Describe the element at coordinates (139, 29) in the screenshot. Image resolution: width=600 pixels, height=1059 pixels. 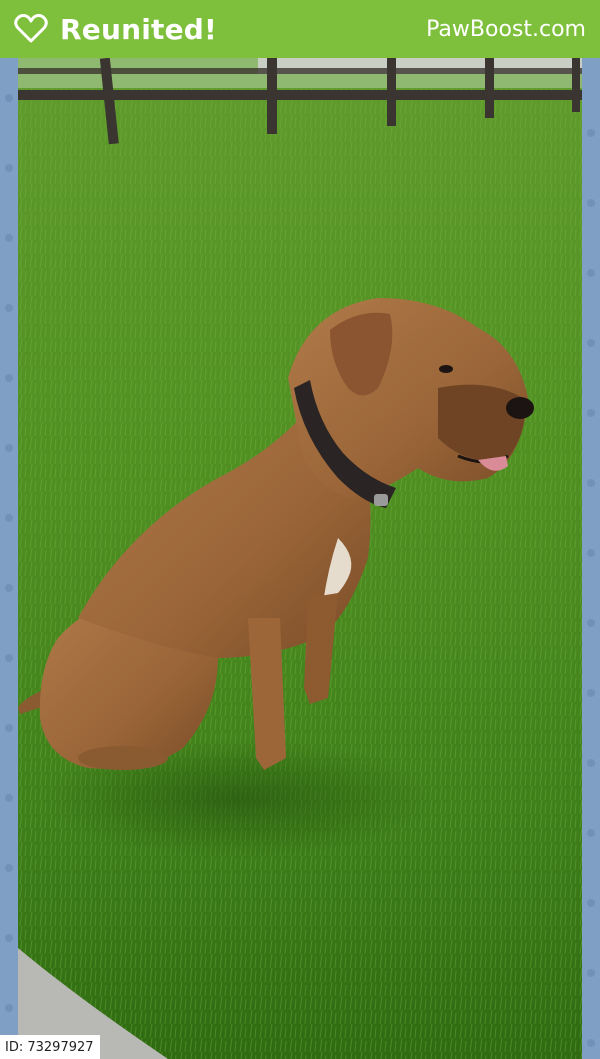
I see `status-title: Reunited!` at that location.